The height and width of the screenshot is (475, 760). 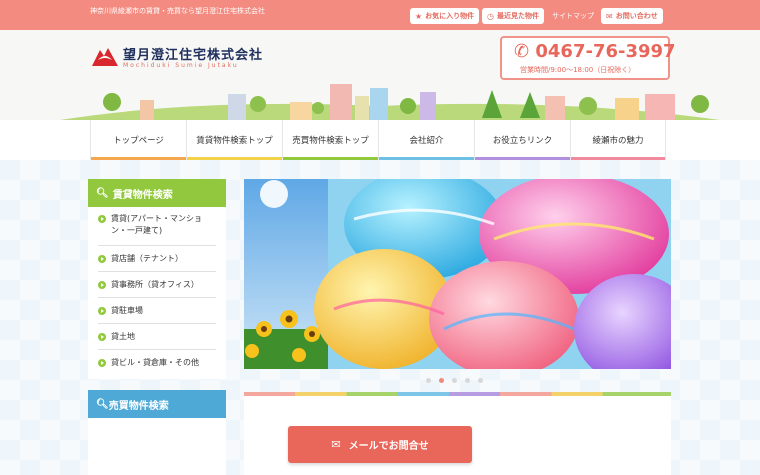 I want to click on sales-search-heading: 🔍︎ 売買物件検索, so click(x=157, y=404).